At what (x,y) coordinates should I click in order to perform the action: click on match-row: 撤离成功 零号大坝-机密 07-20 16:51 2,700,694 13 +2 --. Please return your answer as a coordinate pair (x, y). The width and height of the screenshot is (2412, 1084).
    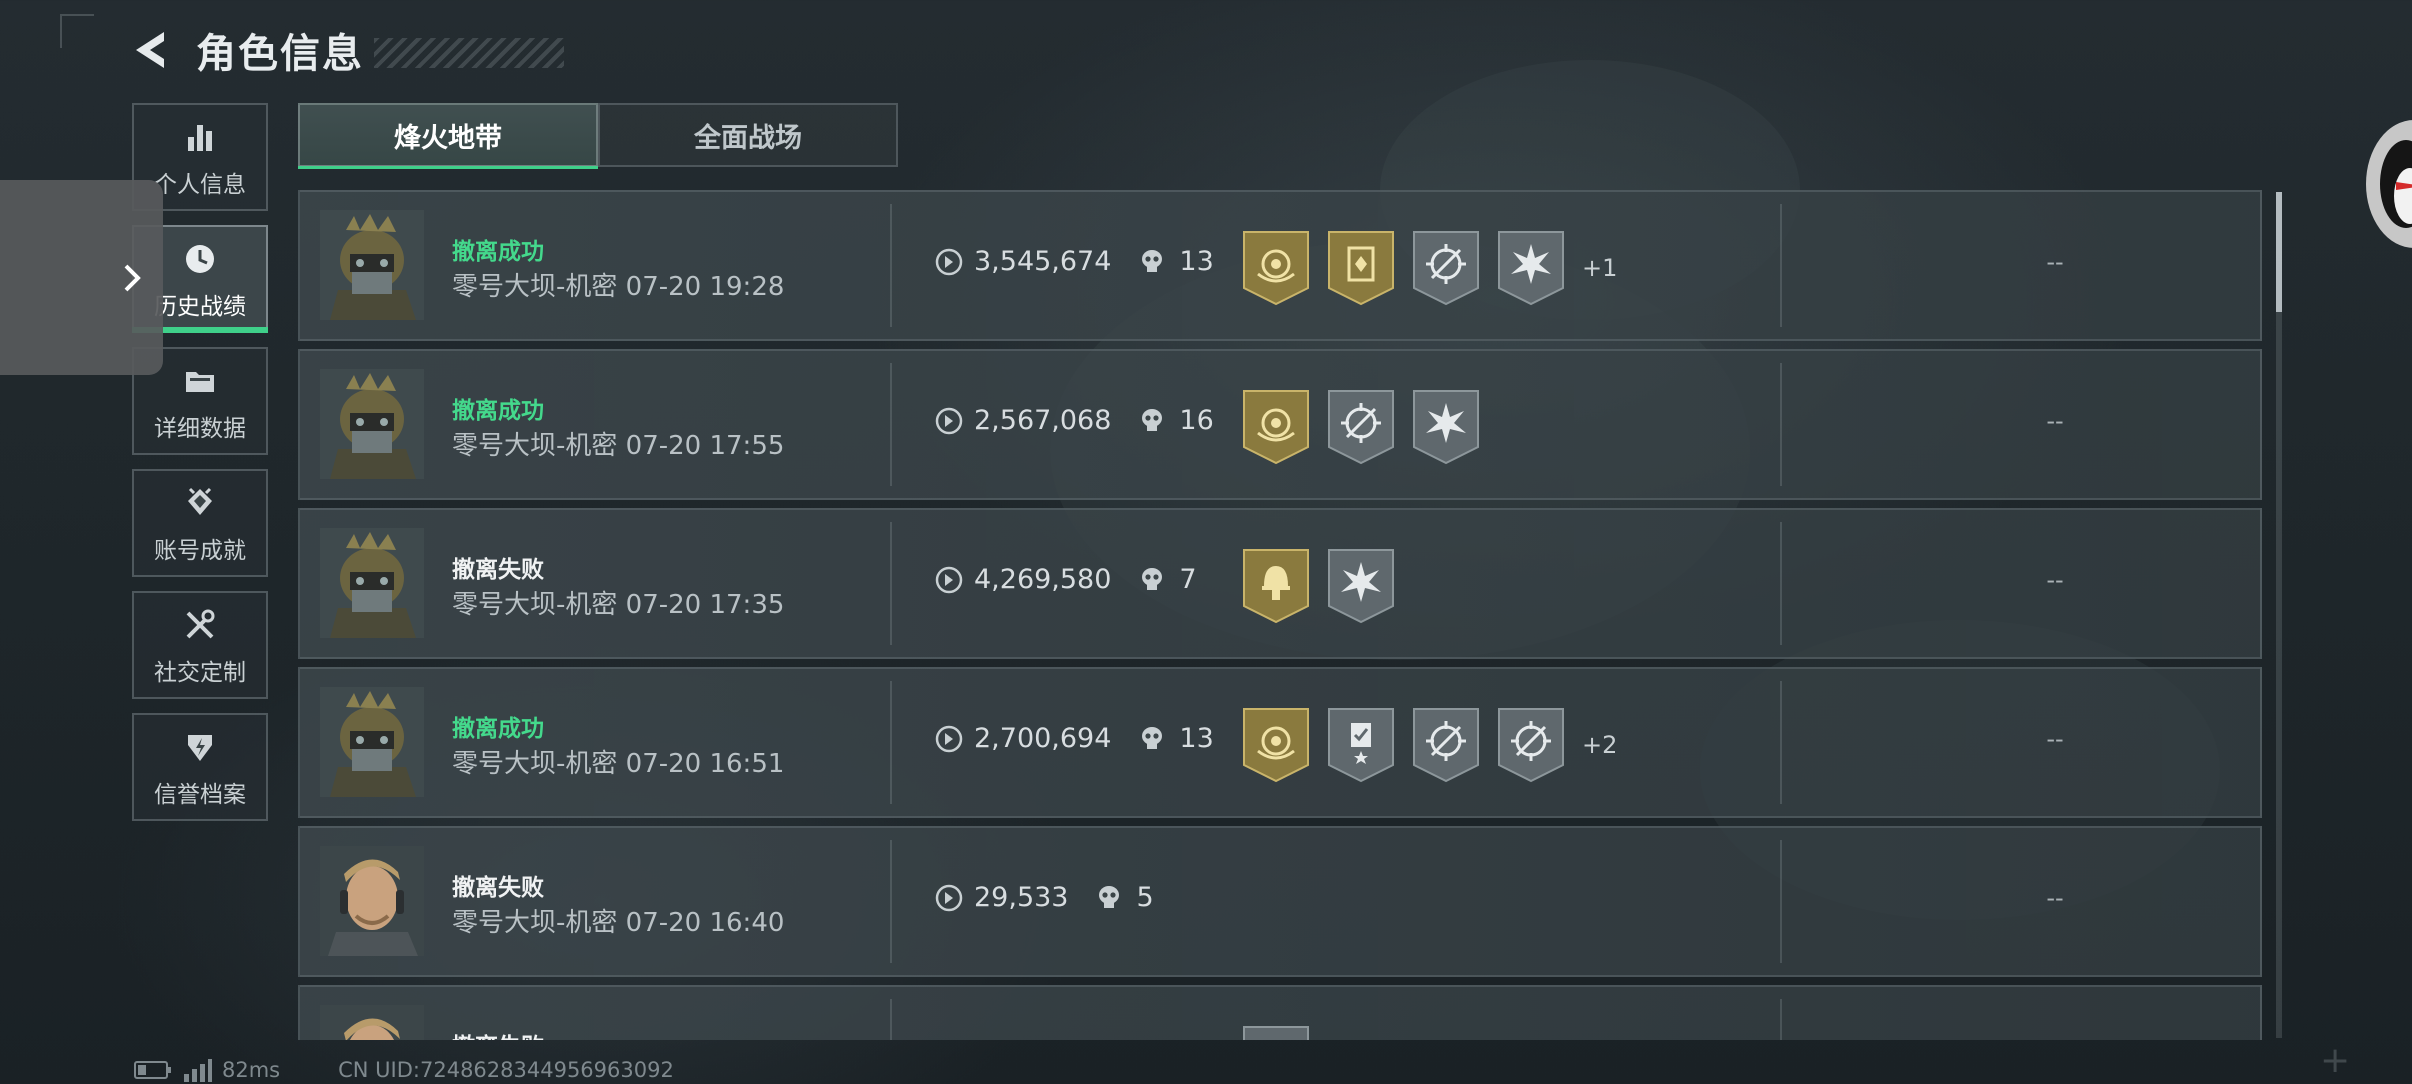
    Looking at the image, I should click on (1280, 742).